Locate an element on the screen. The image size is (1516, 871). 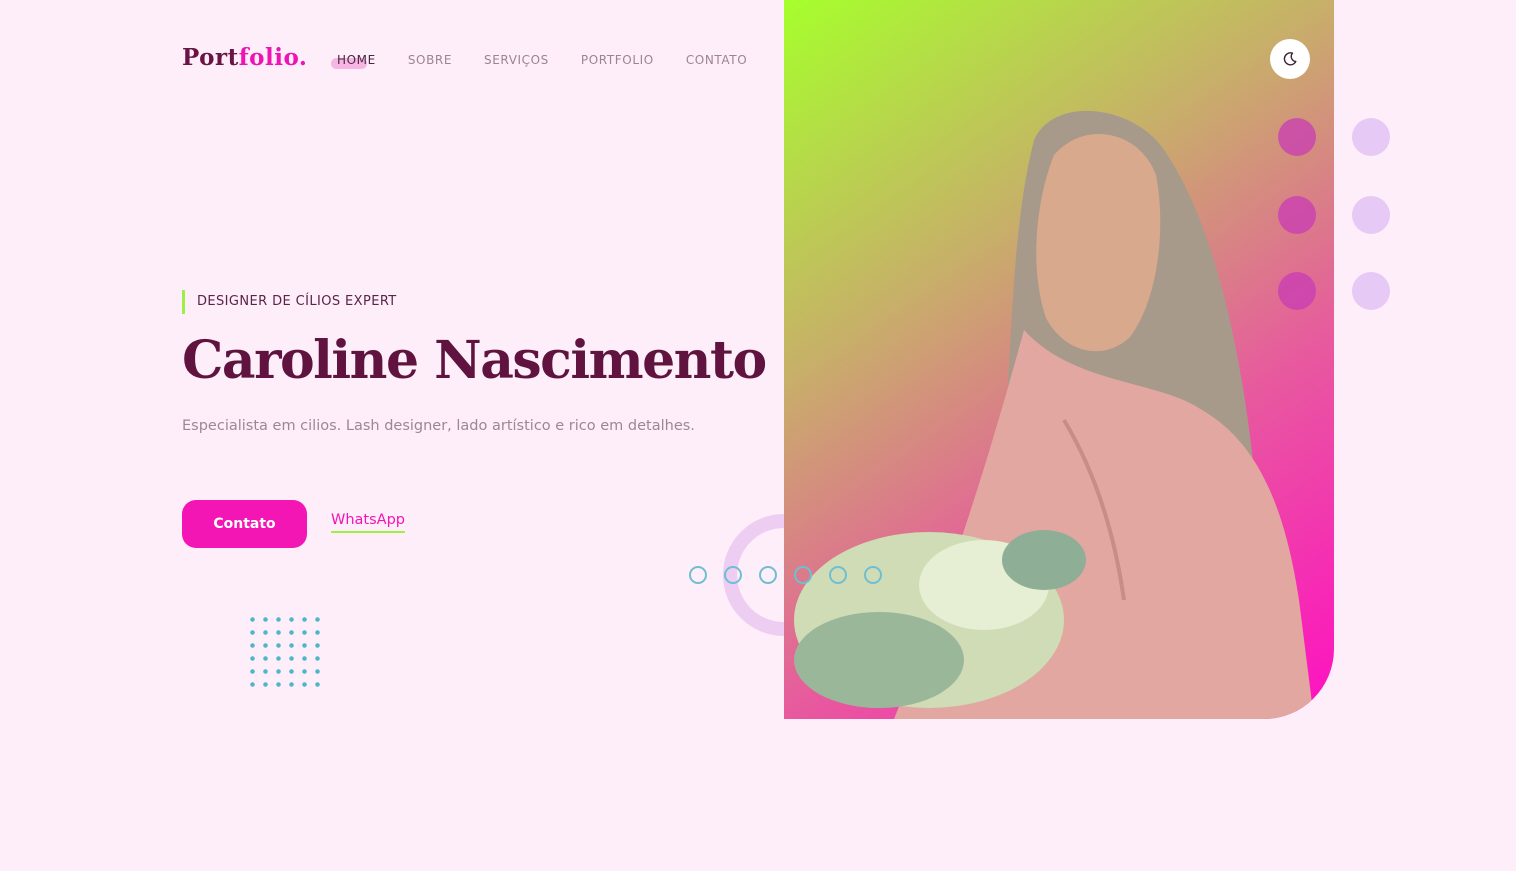
nav-item-portfolio: PORTFOLIO is located at coordinates (617, 60).